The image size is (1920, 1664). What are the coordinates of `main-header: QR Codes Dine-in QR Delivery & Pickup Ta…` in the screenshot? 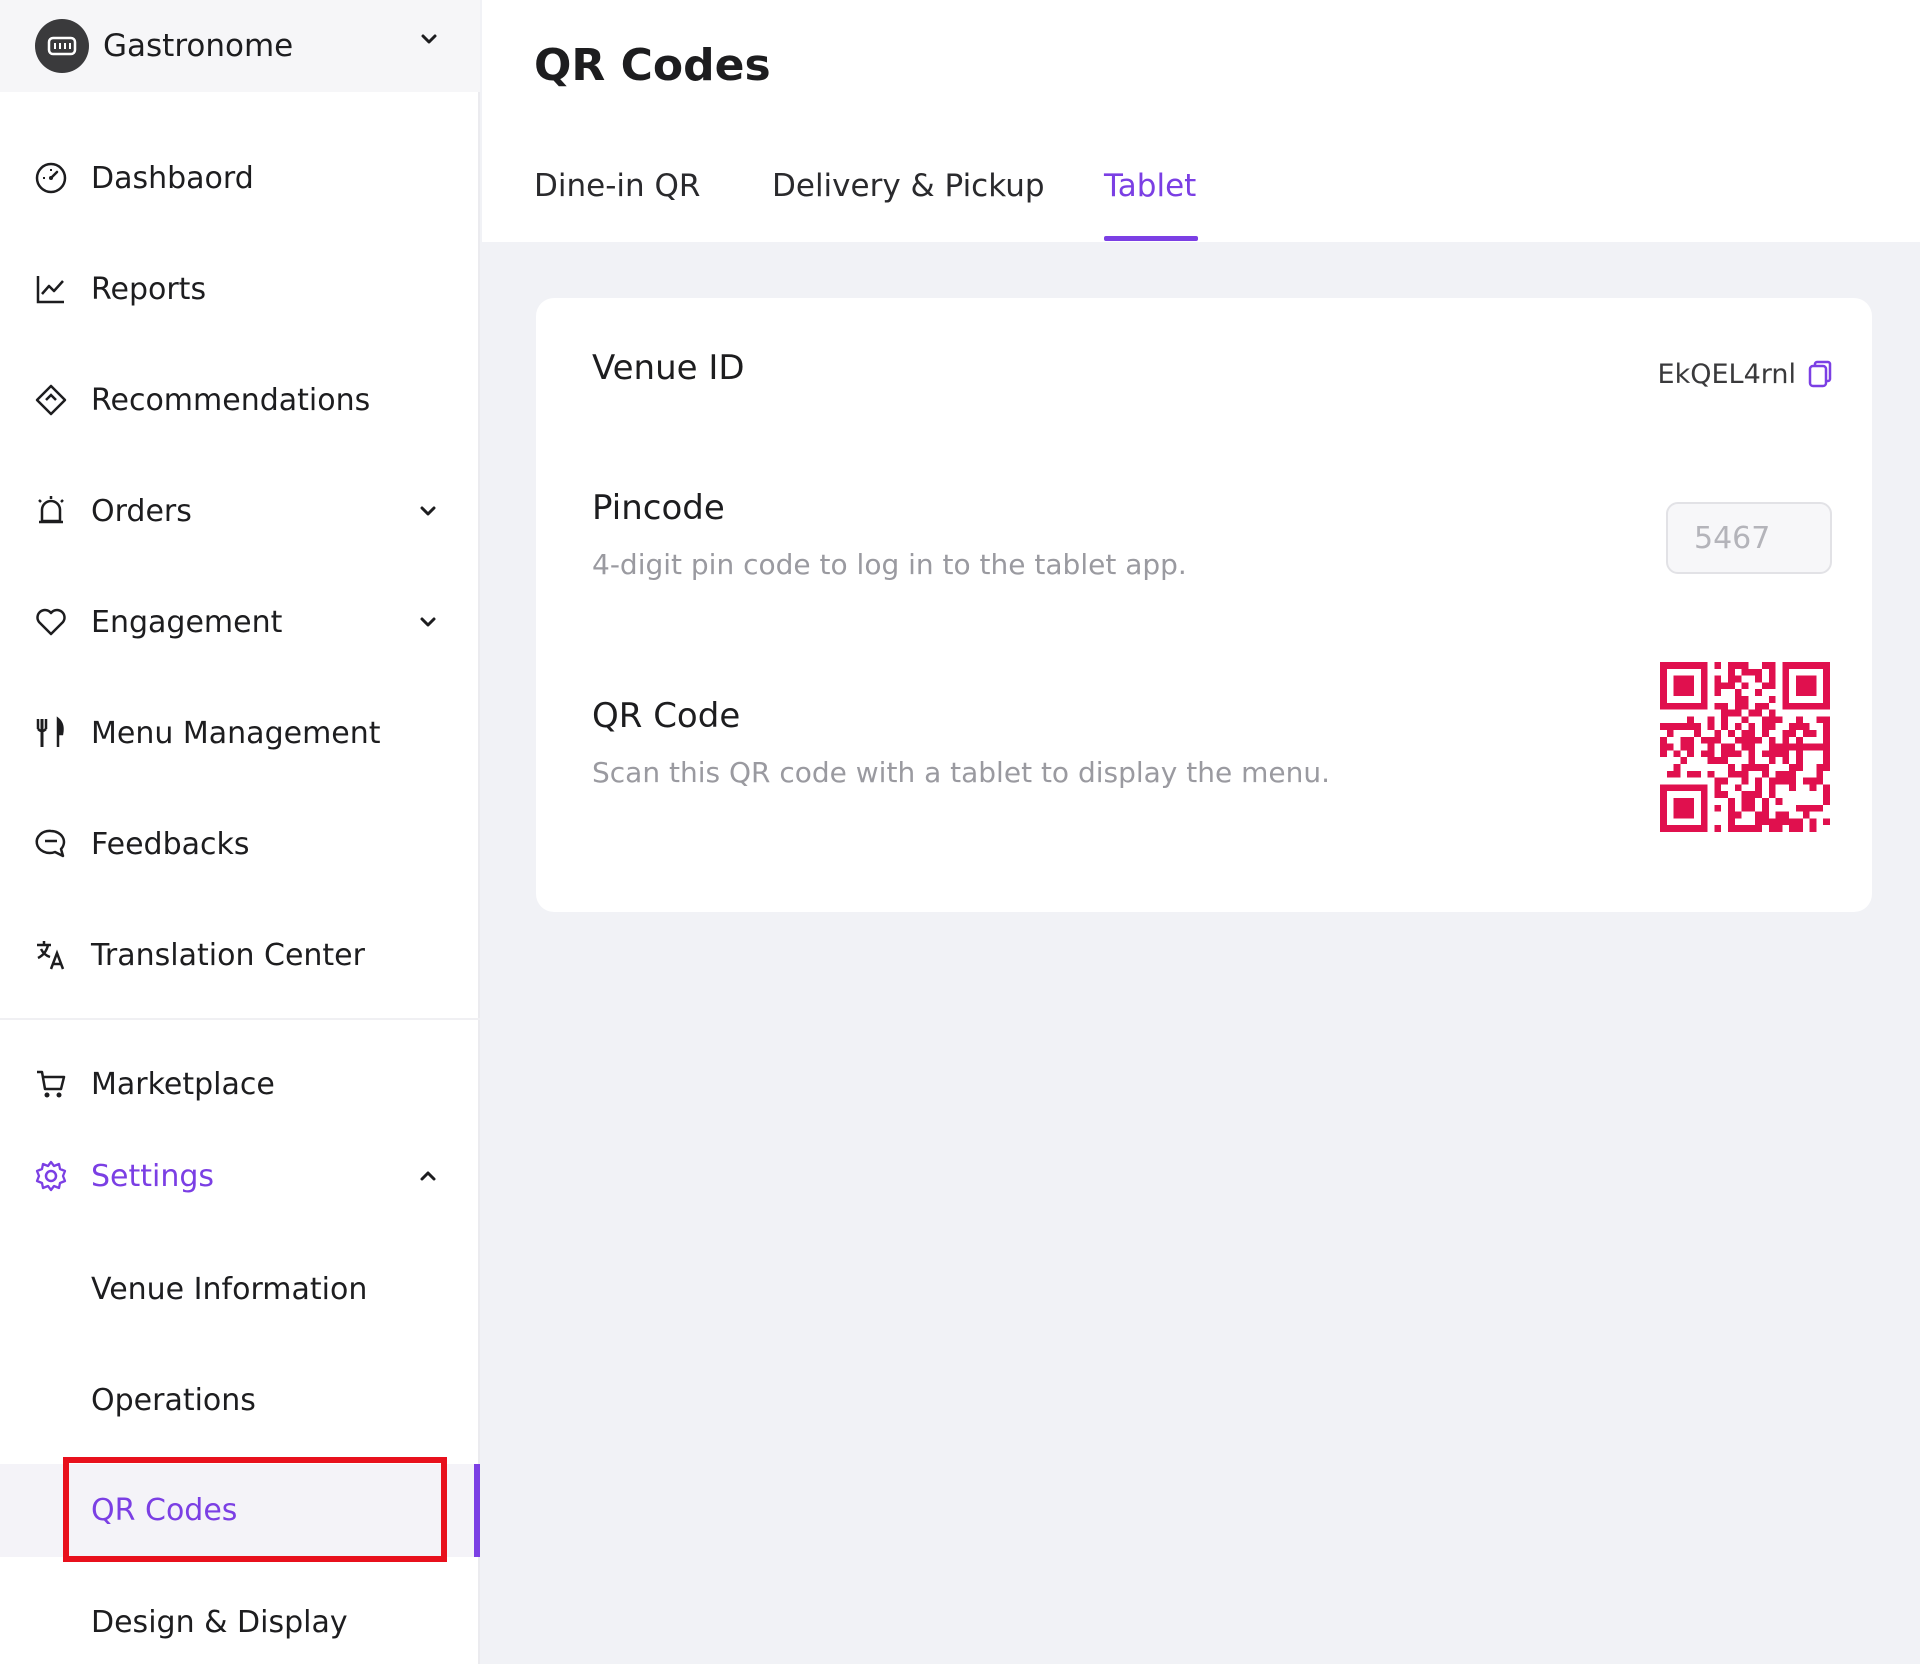 It's located at (1201, 121).